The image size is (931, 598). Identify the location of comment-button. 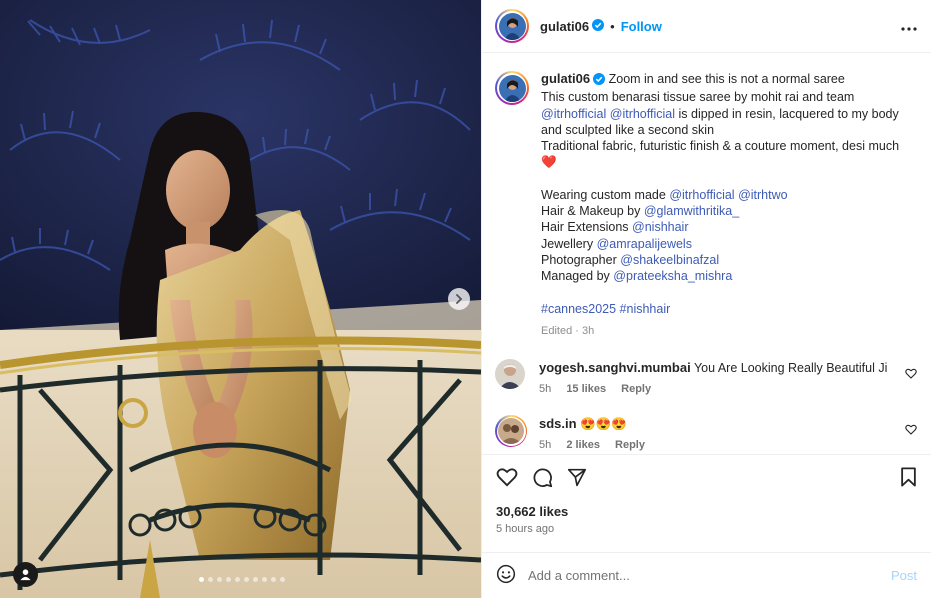
(542, 479).